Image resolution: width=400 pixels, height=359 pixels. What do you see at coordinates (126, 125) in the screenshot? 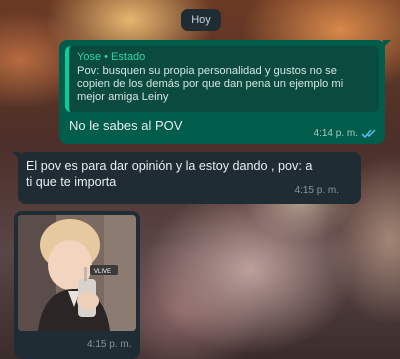
I see `outgoing-message-text: No le sabes al POV` at bounding box center [126, 125].